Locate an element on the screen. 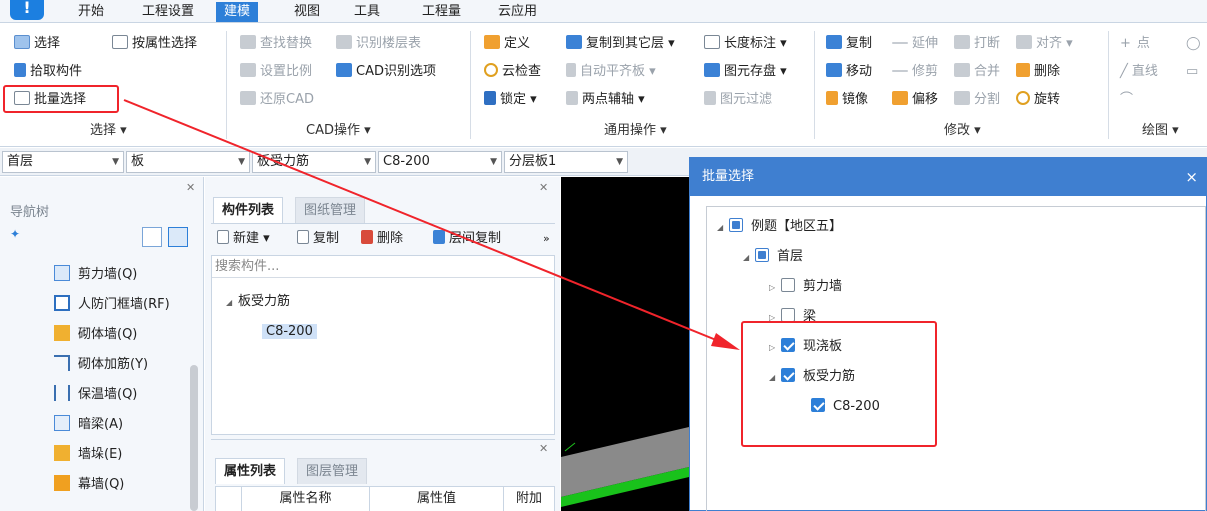 This screenshot has width=1207, height=511. spec-select: C8-200 ▼ is located at coordinates (440, 162).